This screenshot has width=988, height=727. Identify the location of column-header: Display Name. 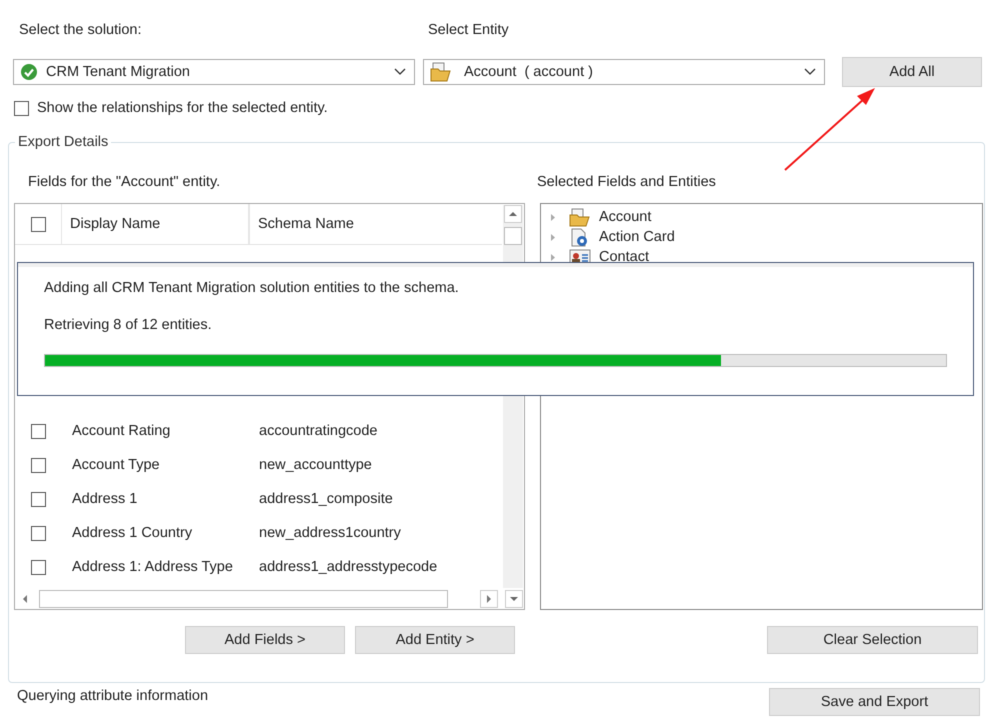
(156, 224).